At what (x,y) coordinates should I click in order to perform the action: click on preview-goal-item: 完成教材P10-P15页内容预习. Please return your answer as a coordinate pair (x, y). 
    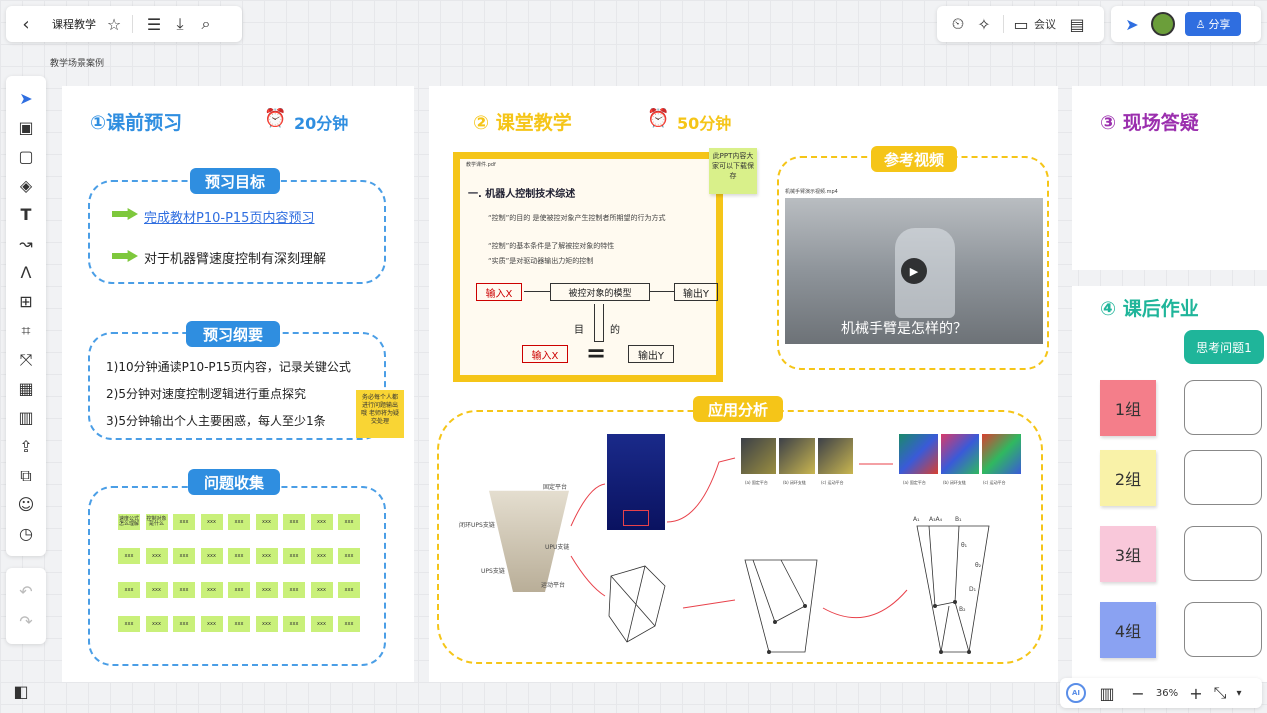
    Looking at the image, I should click on (229, 216).